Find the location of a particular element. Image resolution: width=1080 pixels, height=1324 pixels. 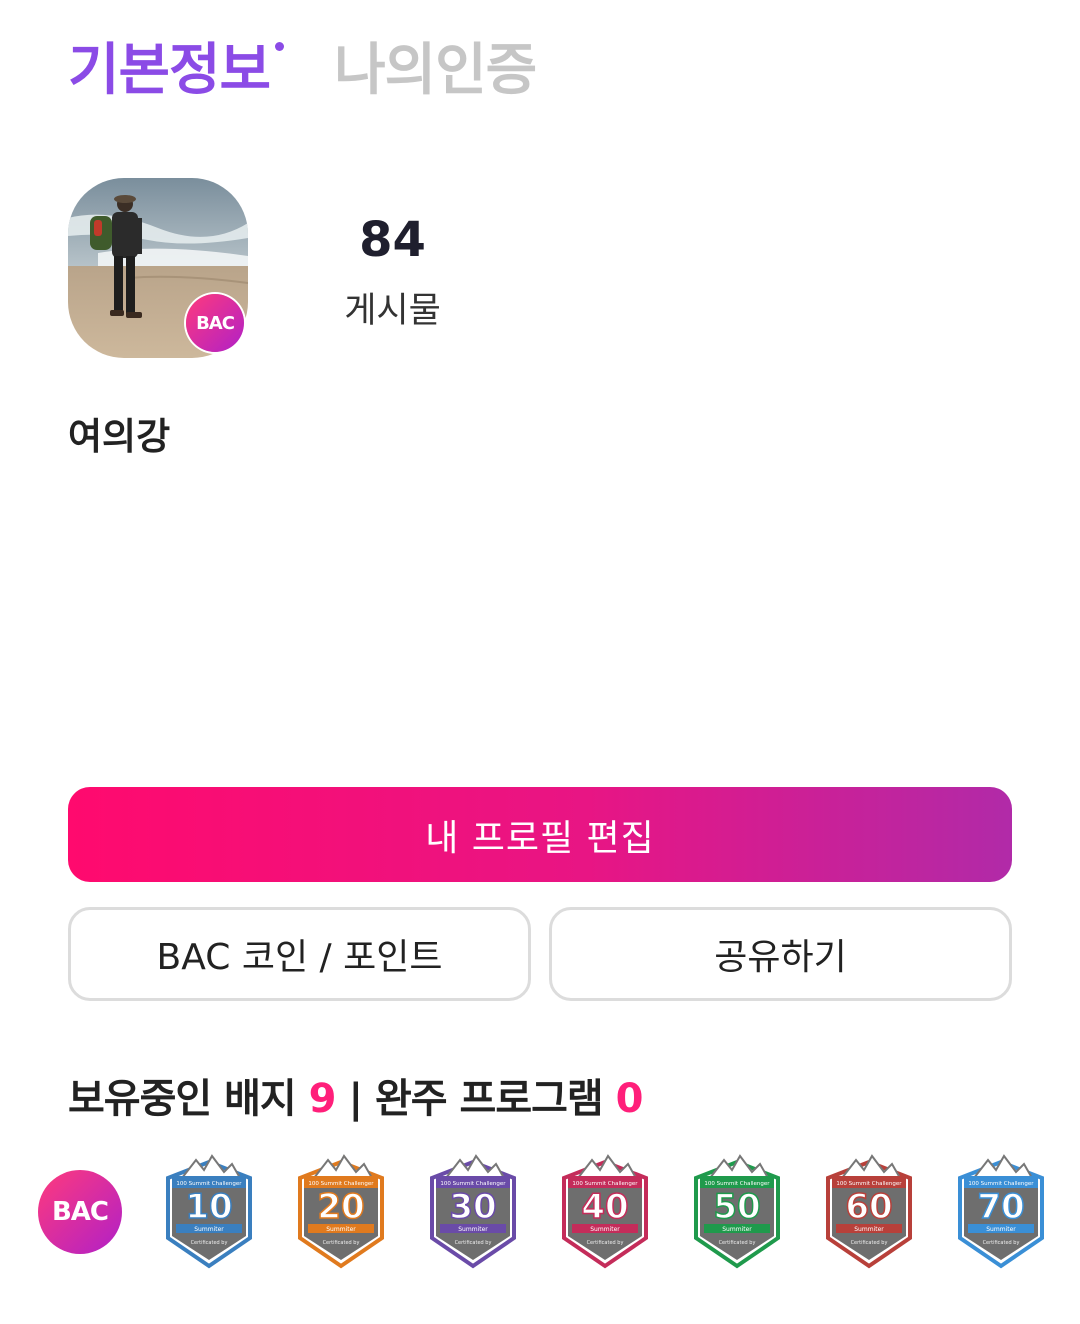

tab-my-certification-label: 나의인증 is located at coordinates (435, 70).